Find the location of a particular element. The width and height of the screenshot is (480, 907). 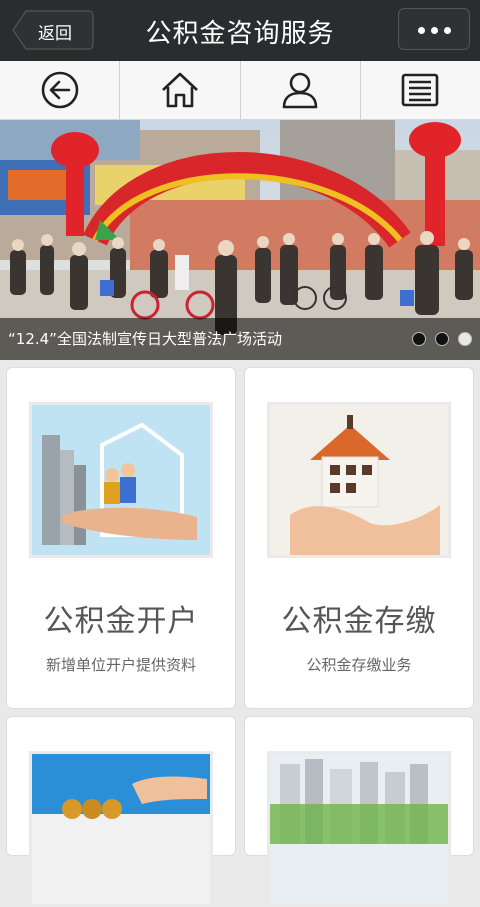

banner-caption-bar: “12.4”全国法制宣传日大型普法广场活动 is located at coordinates (240, 339).